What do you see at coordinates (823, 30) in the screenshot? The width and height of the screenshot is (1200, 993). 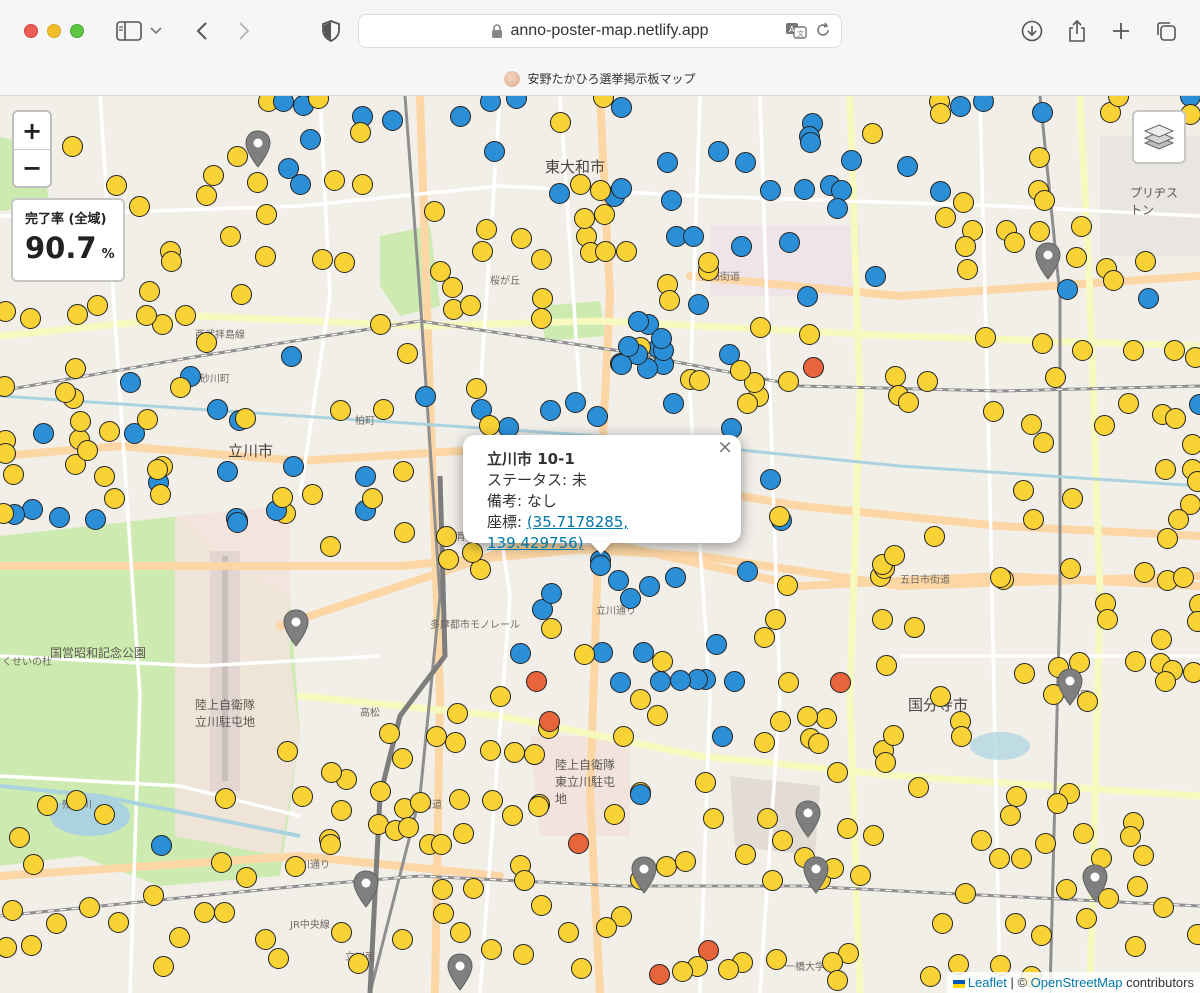 I see `reload-icon` at bounding box center [823, 30].